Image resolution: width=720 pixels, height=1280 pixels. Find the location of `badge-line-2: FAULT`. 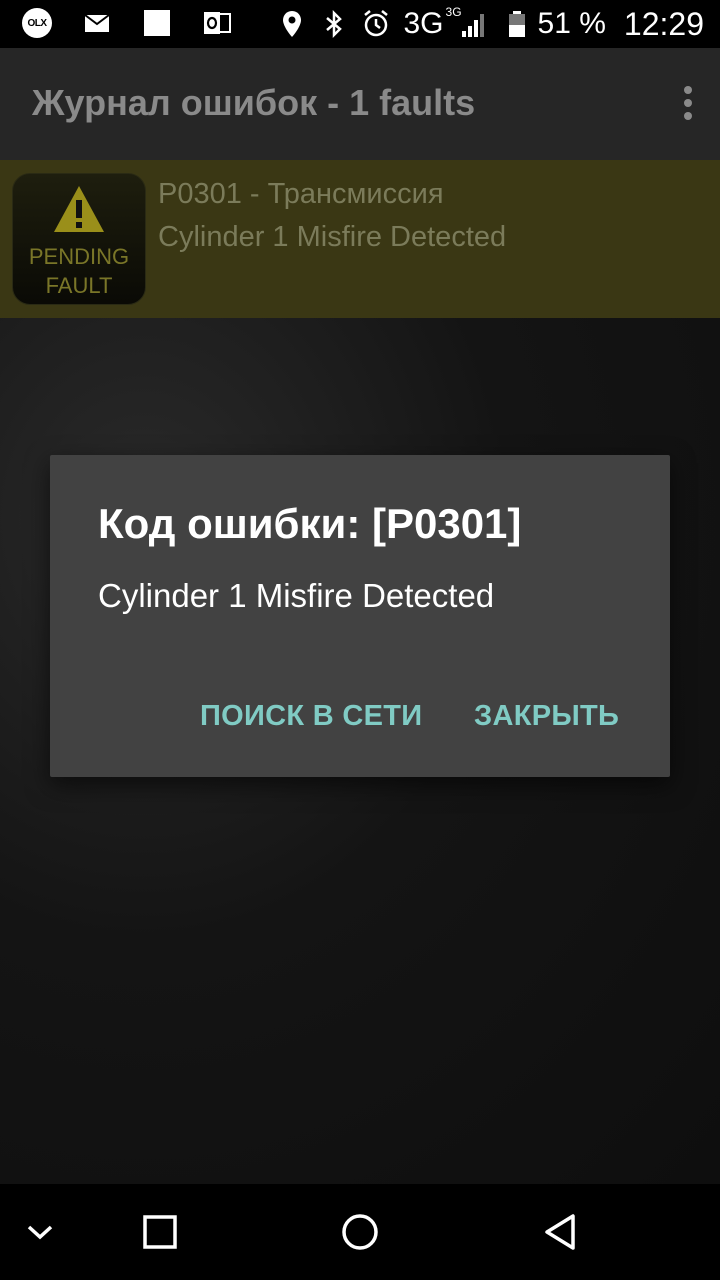

badge-line-2: FAULT is located at coordinates (79, 285).